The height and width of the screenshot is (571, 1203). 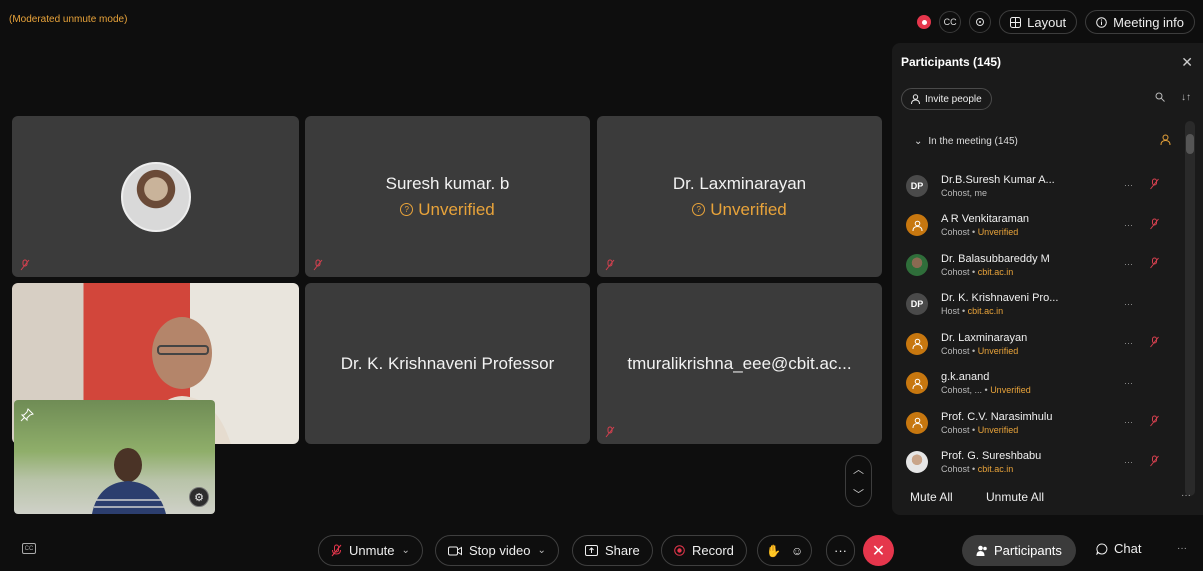 What do you see at coordinates (981, 550) in the screenshot?
I see `people-icon` at bounding box center [981, 550].